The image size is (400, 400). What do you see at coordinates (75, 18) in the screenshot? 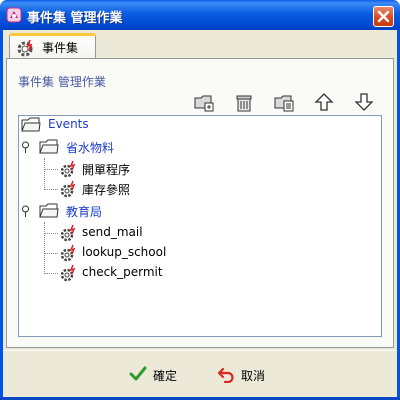
I see `window-title: 事件集 管理作業` at bounding box center [75, 18].